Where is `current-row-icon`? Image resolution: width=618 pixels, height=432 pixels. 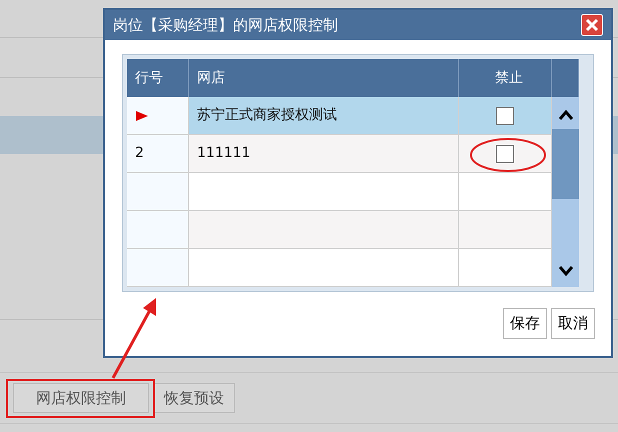
current-row-icon is located at coordinates (142, 116).